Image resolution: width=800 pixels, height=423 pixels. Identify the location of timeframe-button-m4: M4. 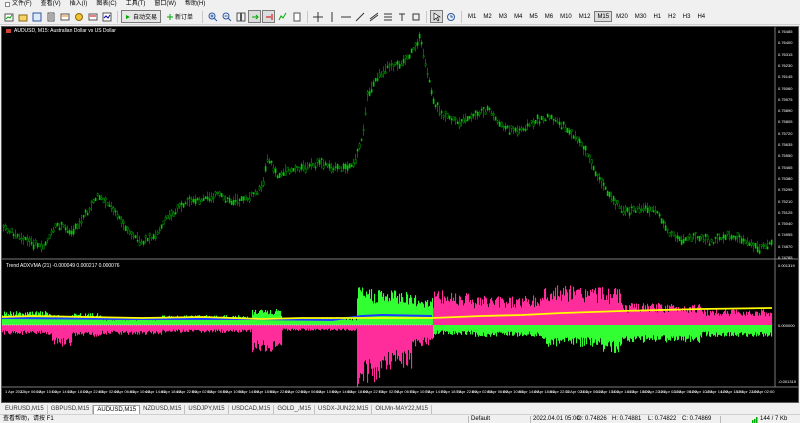
(518, 16).